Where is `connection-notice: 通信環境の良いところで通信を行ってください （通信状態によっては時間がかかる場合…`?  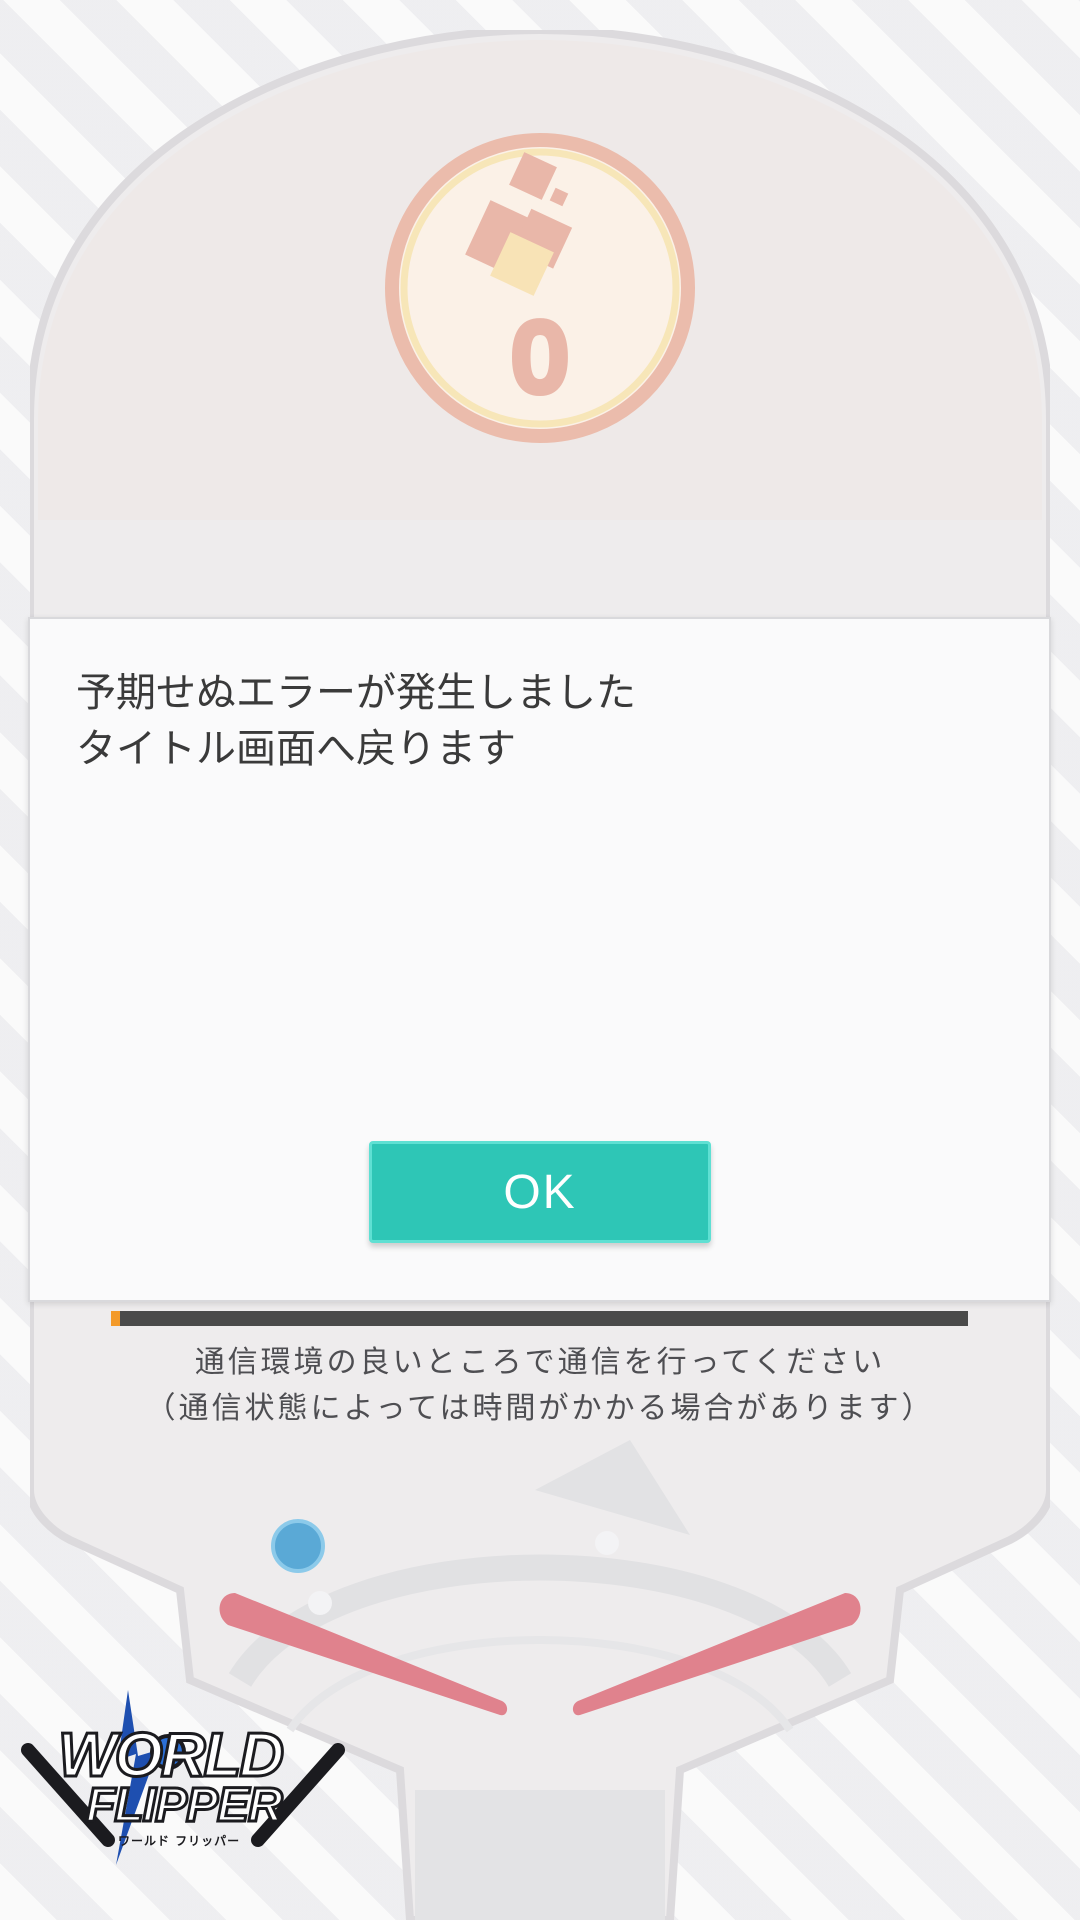 connection-notice: 通信環境の良いところで通信を行ってください （通信状態によっては時間がかかる場合… is located at coordinates (540, 1386).